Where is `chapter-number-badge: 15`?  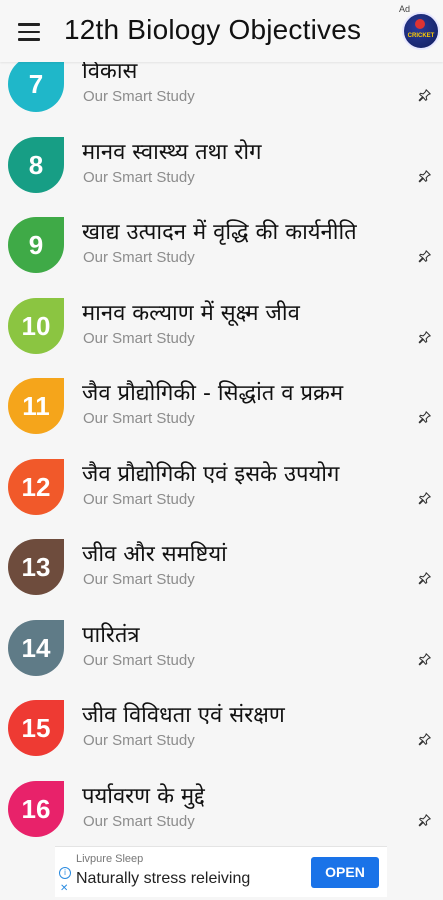 chapter-number-badge: 15 is located at coordinates (36, 728).